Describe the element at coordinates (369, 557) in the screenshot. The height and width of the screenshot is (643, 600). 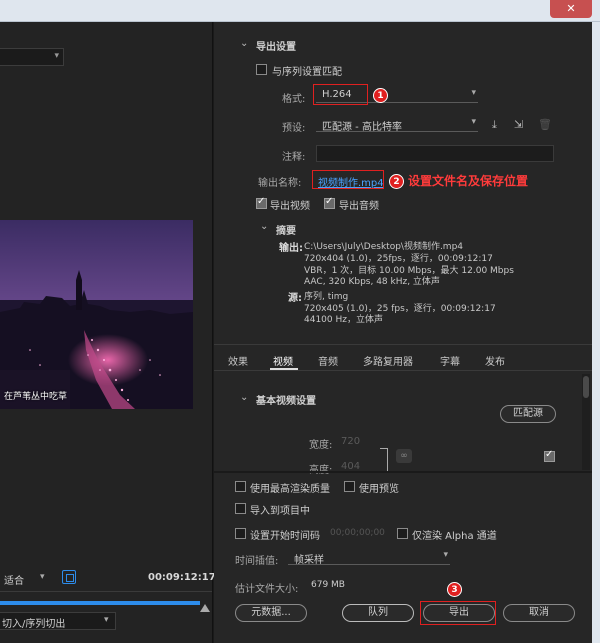
I see `time-interpolation-dropdown: 帧采样 ▾` at that location.